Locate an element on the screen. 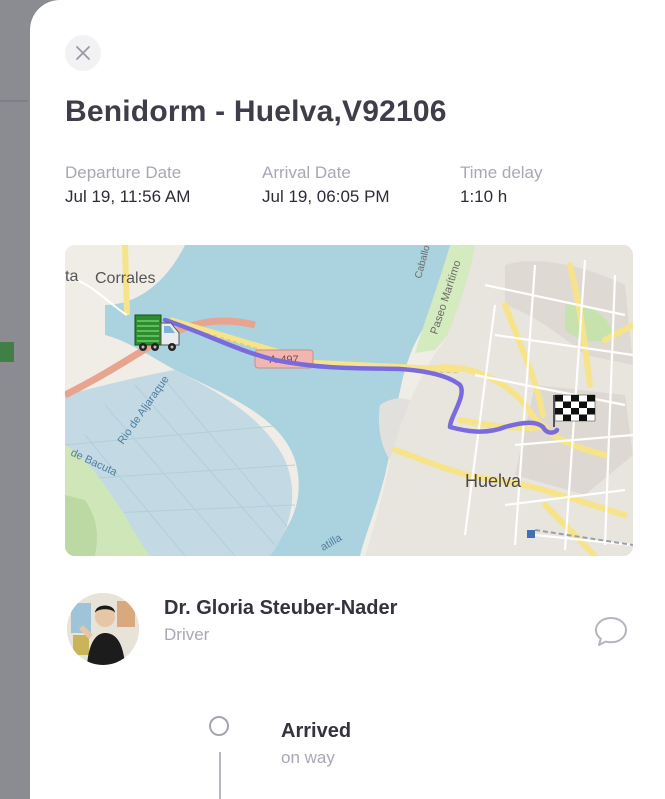 This screenshot has width=665, height=799. departure-date-value: Jul 19, 11:56 AM is located at coordinates (128, 196).